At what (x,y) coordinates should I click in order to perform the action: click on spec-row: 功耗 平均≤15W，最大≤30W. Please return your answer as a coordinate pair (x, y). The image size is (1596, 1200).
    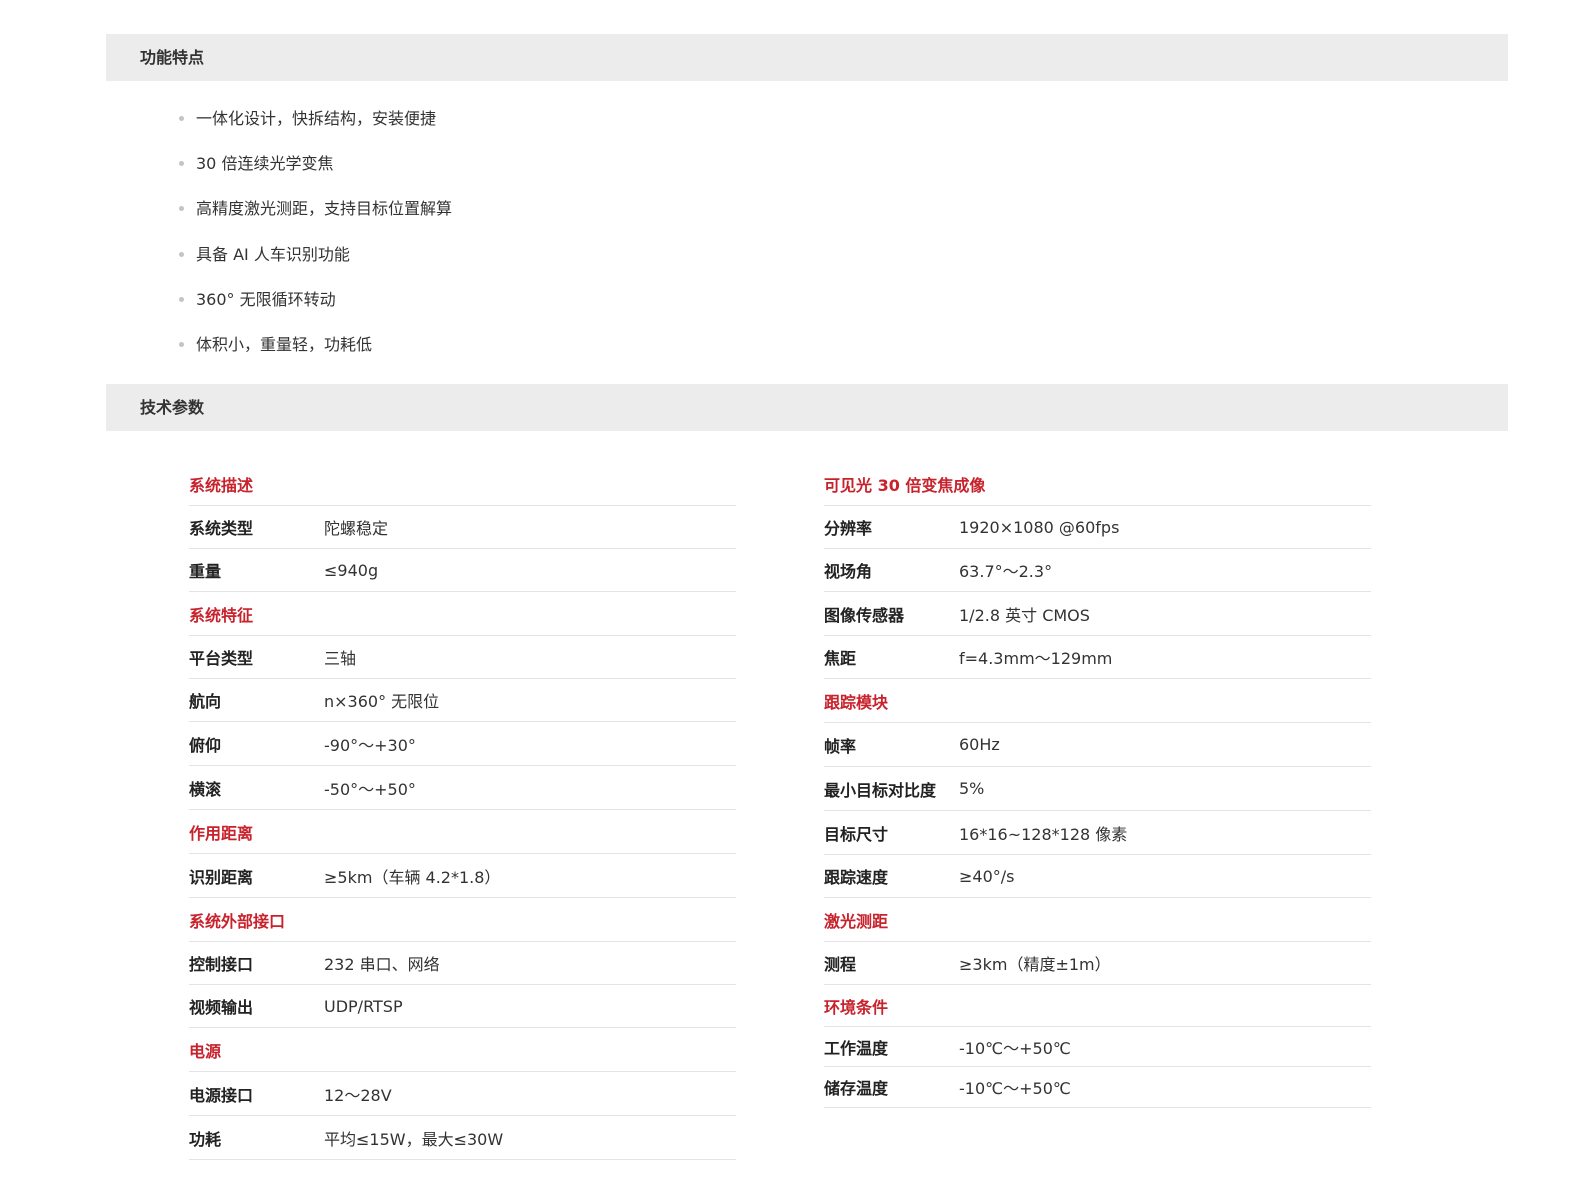
    Looking at the image, I should click on (462, 1138).